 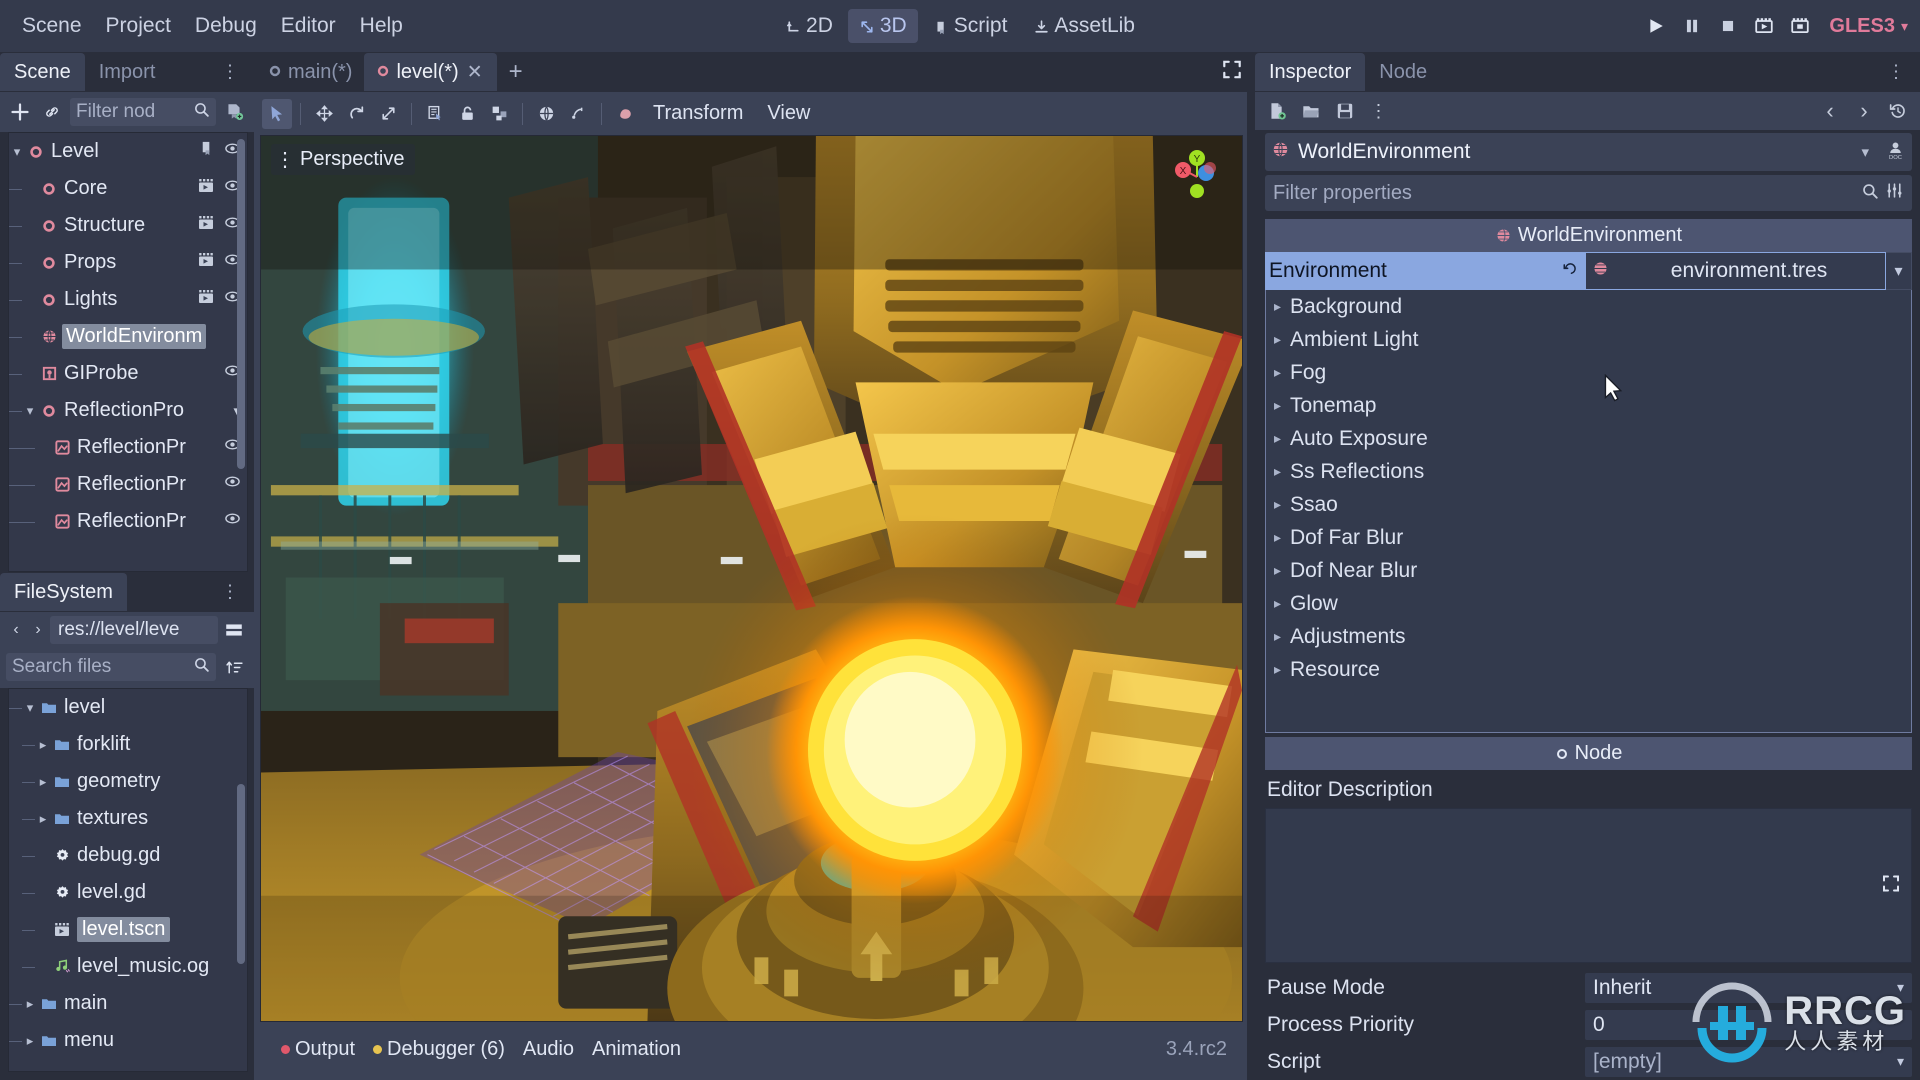 I want to click on inspector-settings-icon, so click(x=1894, y=193).